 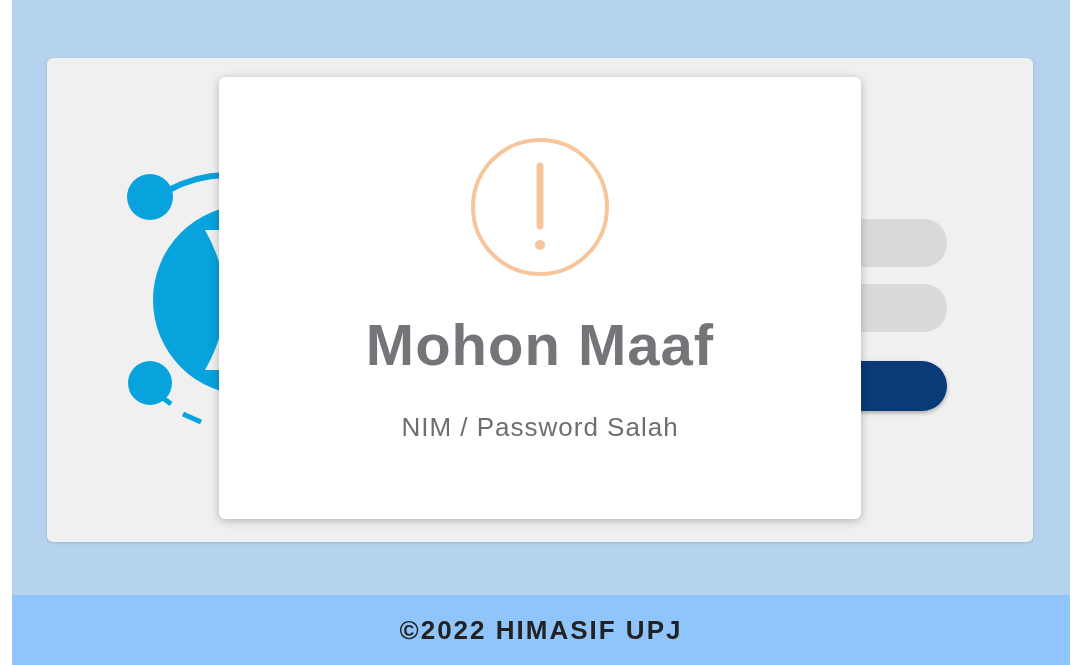 What do you see at coordinates (540, 427) in the screenshot?
I see `alert-message: NIM / Password Salah` at bounding box center [540, 427].